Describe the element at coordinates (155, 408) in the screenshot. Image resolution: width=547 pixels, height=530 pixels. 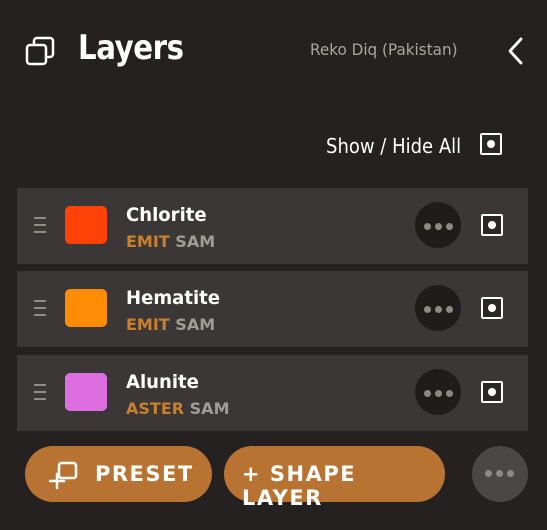
I see `layer-sensor: ASTER` at that location.